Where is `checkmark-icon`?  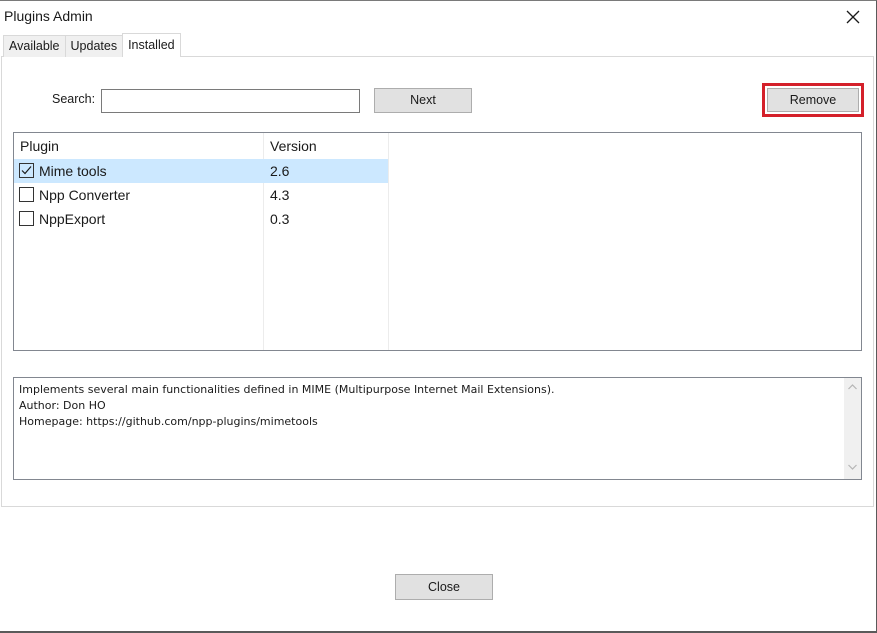 checkmark-icon is located at coordinates (26, 170).